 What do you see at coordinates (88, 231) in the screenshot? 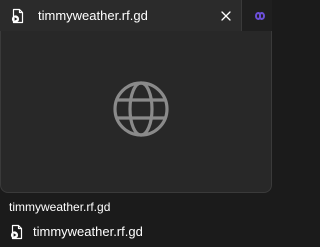
I see `hover-card-title: timmyweather.rf.gd` at bounding box center [88, 231].